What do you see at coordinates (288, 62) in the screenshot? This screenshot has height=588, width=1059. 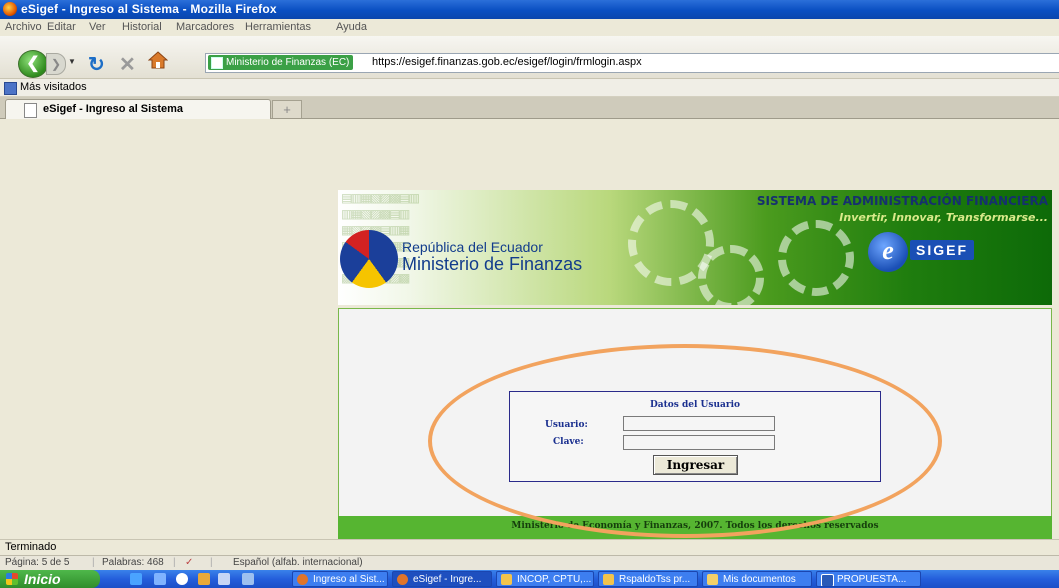 I see `site-identity-label: Ministerio de Finanzas (EC)` at bounding box center [288, 62].